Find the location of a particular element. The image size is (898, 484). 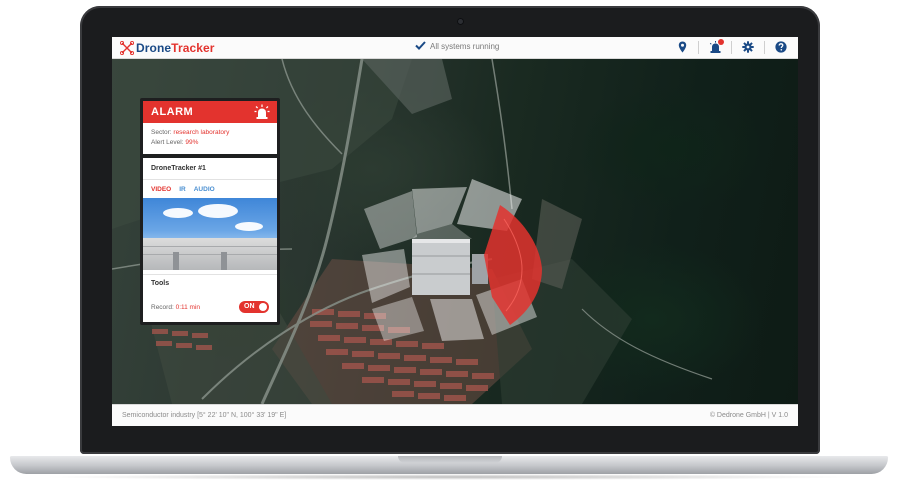

alarm-sector-line: Sector: research laboratory is located at coordinates (190, 133).